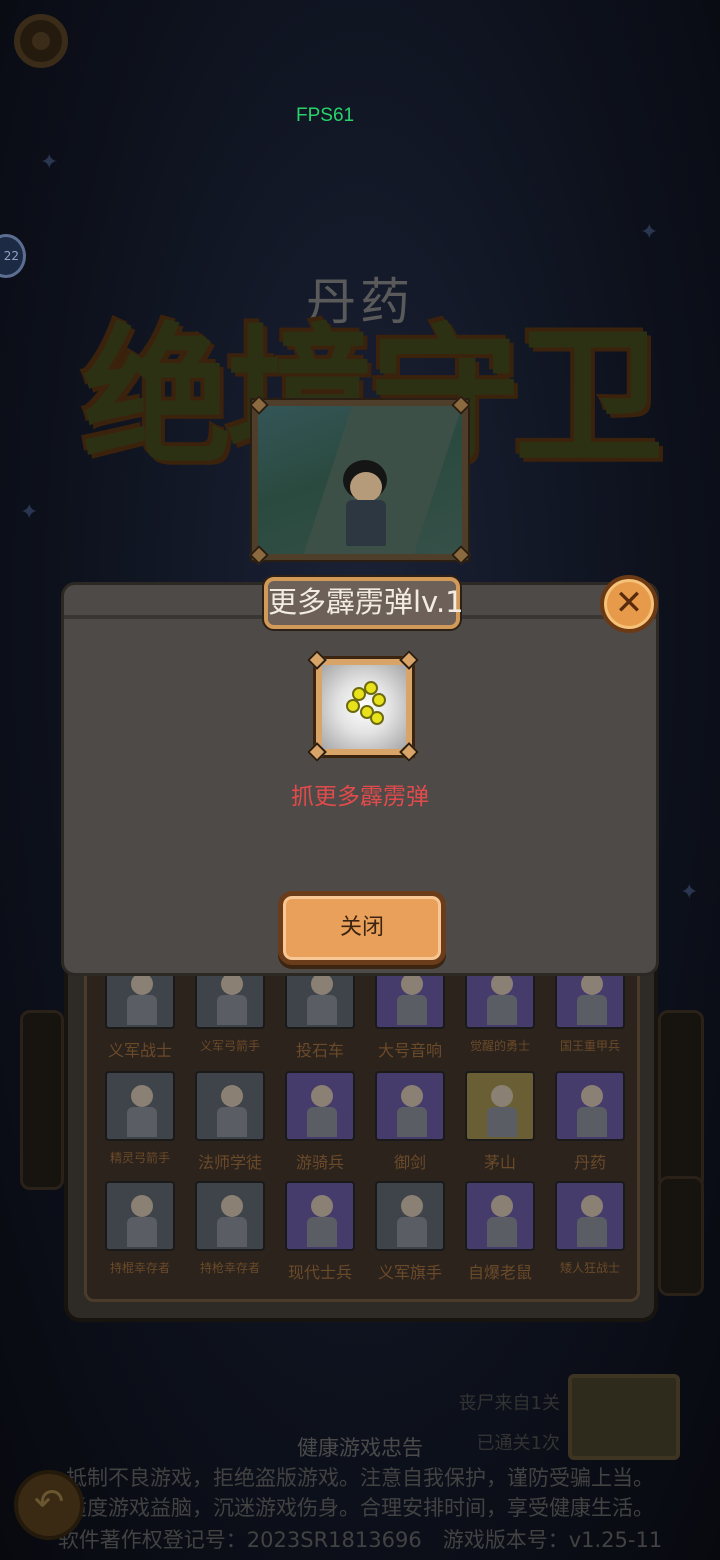  What do you see at coordinates (360, 797) in the screenshot?
I see `item-description: 抓更多霹雳弹` at bounding box center [360, 797].